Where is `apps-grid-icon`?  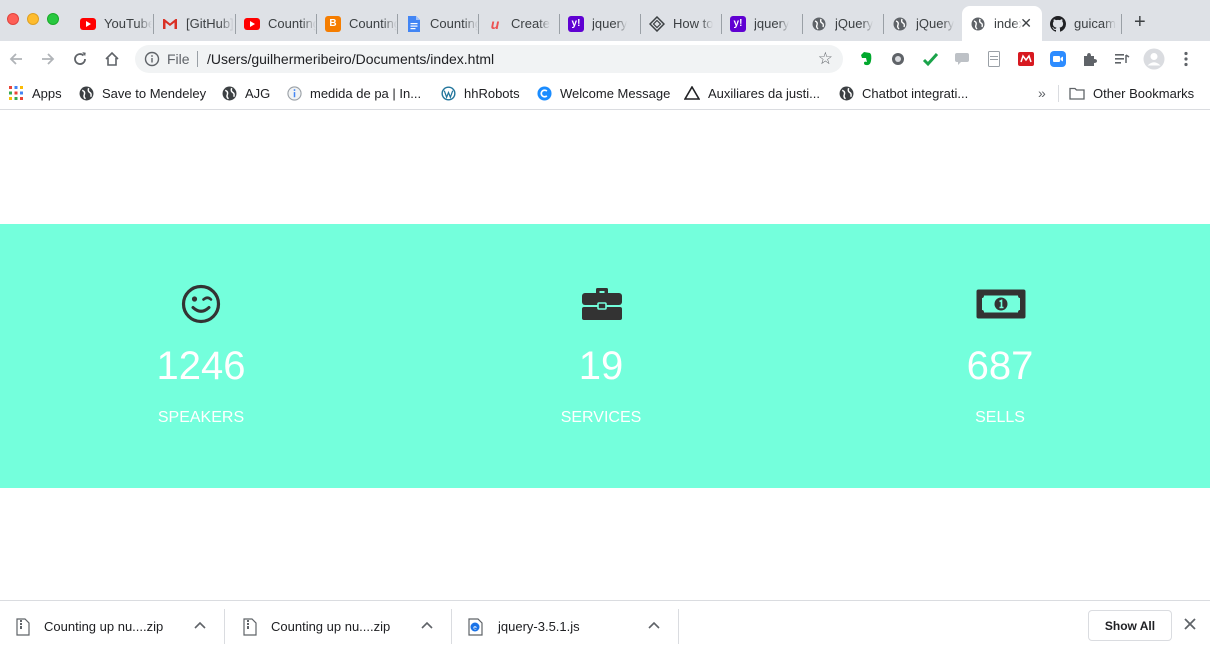
apps-grid-icon is located at coordinates (16, 93).